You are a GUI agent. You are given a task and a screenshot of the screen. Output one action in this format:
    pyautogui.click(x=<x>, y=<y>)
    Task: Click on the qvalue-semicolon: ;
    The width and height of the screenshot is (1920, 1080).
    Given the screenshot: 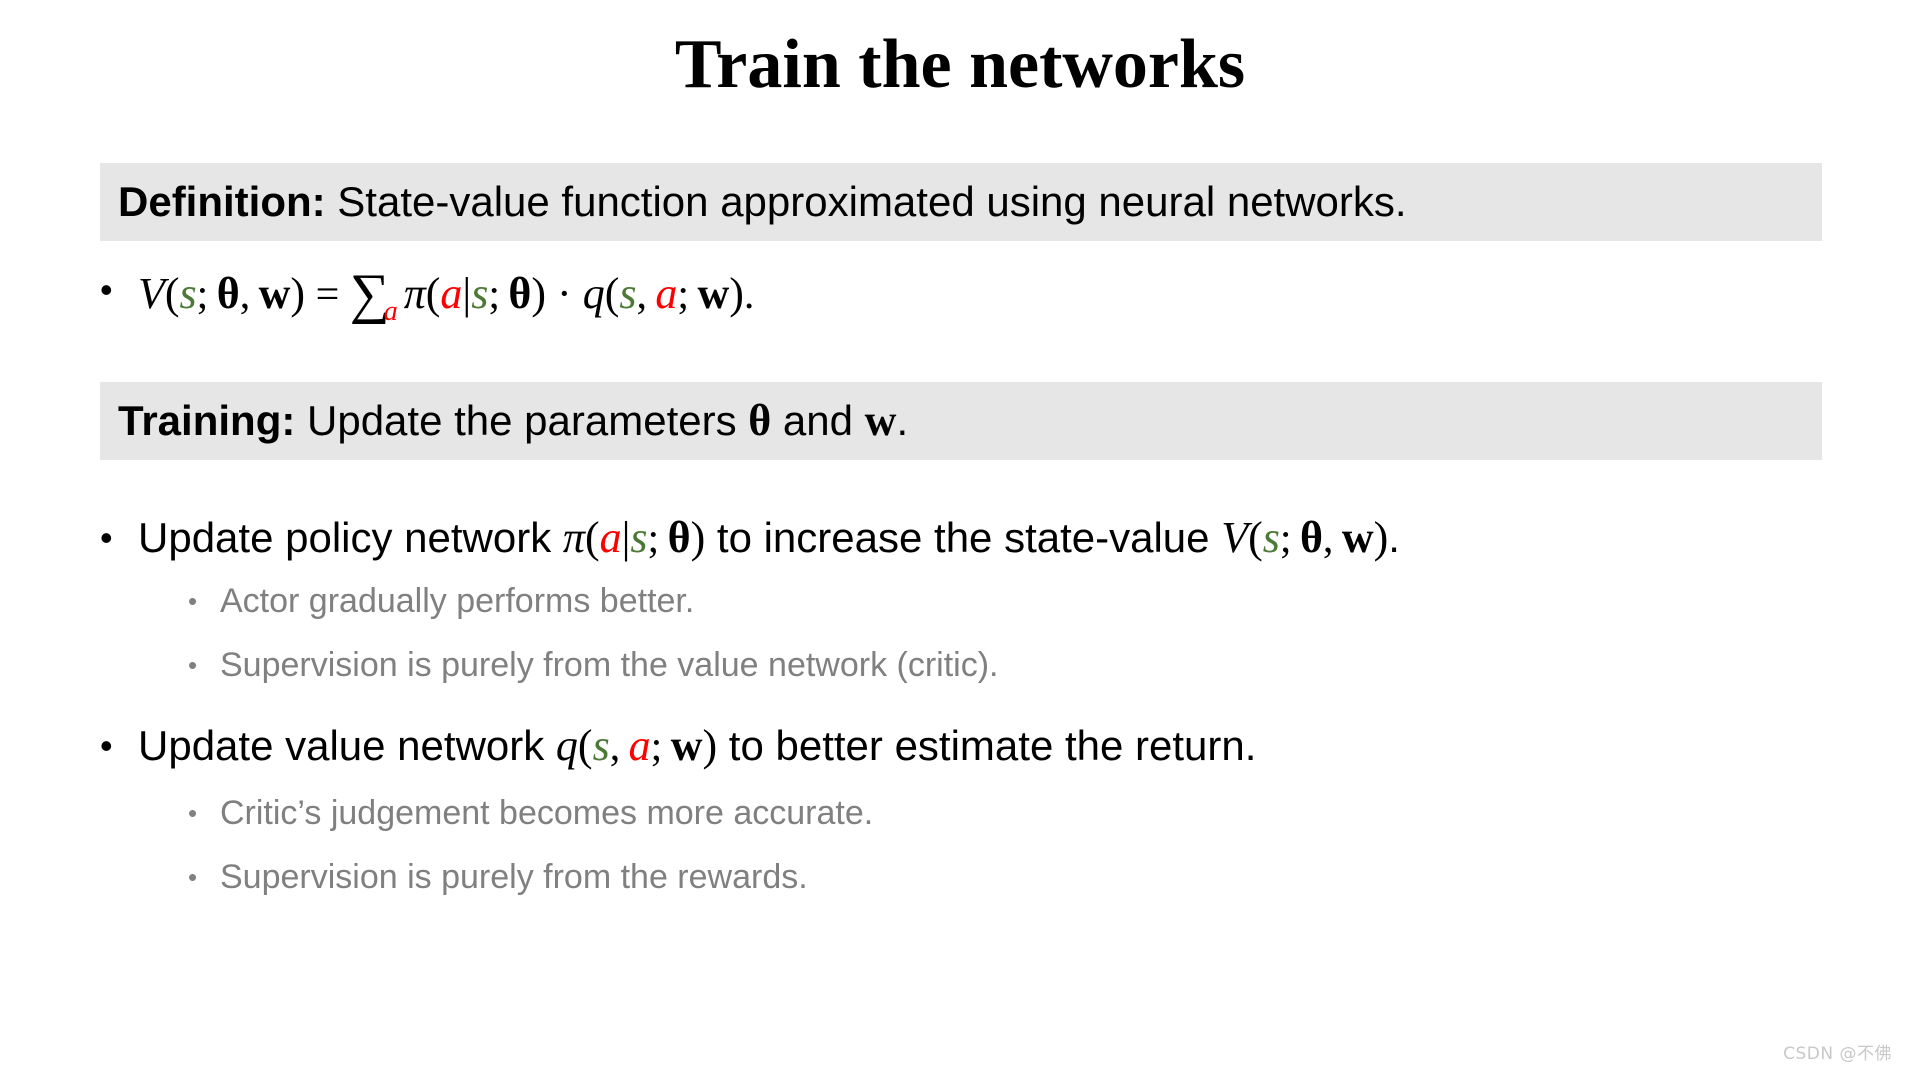 What is the action you would take?
    pyautogui.click(x=660, y=747)
    